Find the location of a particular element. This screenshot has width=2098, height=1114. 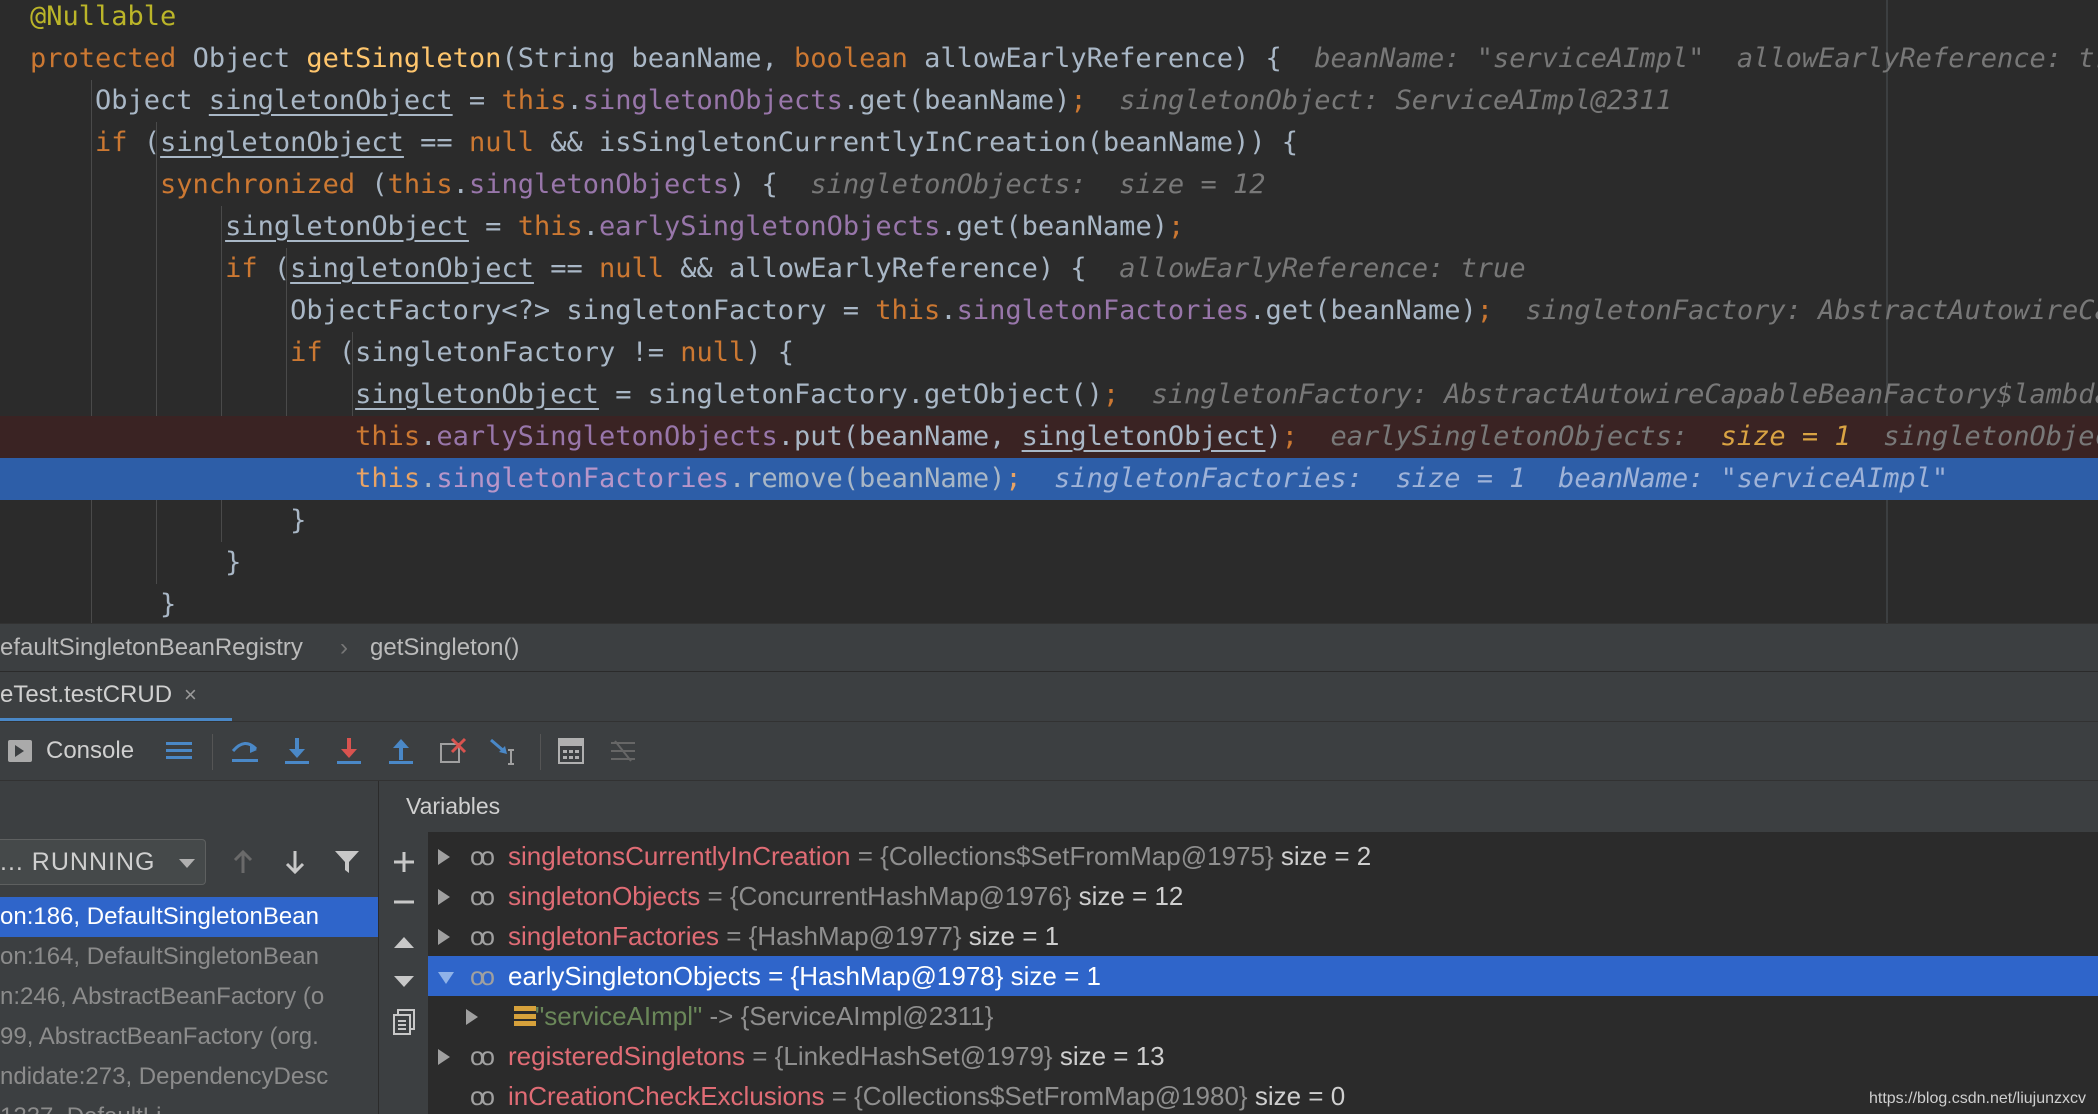

thread-selector: ... RUNNING is located at coordinates (103, 862).